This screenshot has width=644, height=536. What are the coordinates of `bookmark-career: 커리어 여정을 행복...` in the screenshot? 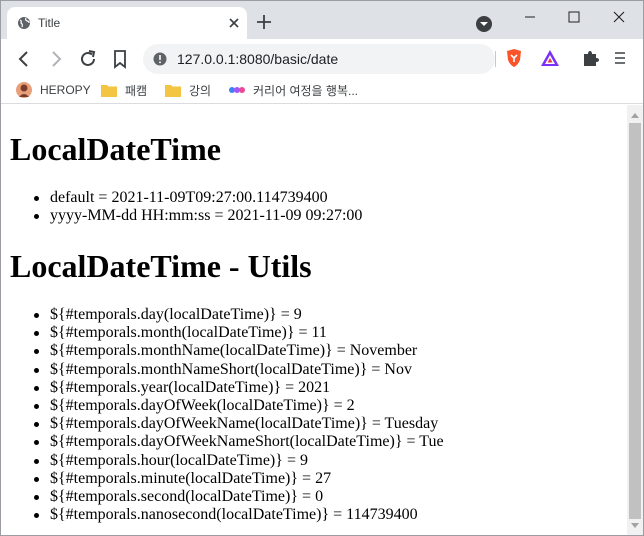 It's located at (293, 90).